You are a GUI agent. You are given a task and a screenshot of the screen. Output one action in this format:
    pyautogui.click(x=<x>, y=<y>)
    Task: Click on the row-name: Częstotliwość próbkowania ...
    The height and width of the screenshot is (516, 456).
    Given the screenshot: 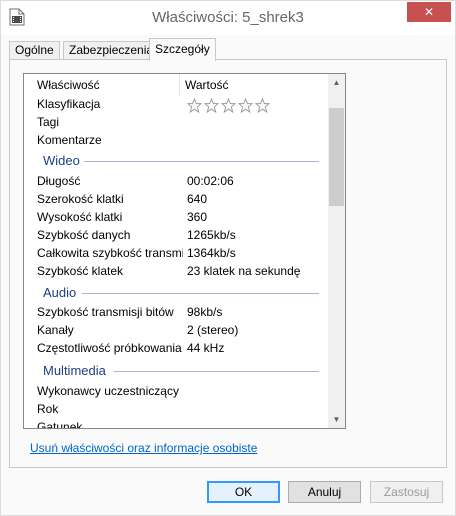 What is the action you would take?
    pyautogui.click(x=110, y=348)
    